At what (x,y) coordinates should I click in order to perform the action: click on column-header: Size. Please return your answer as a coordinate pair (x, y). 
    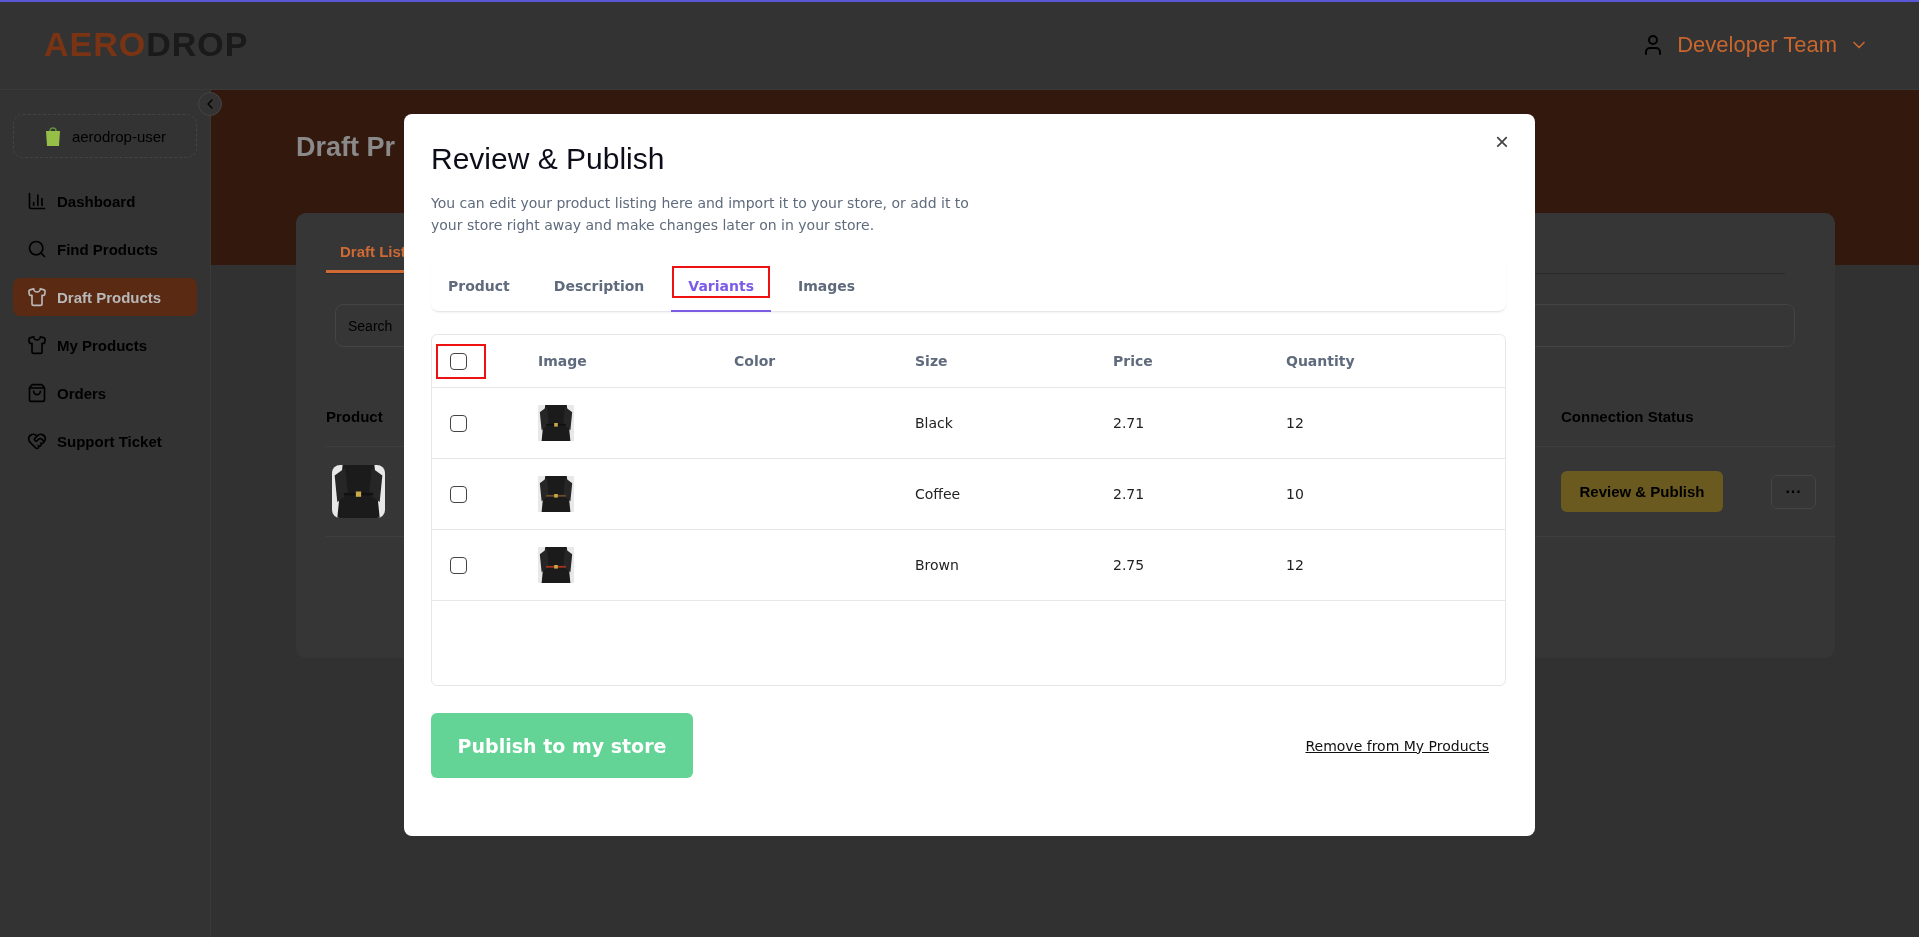
    Looking at the image, I should click on (932, 361).